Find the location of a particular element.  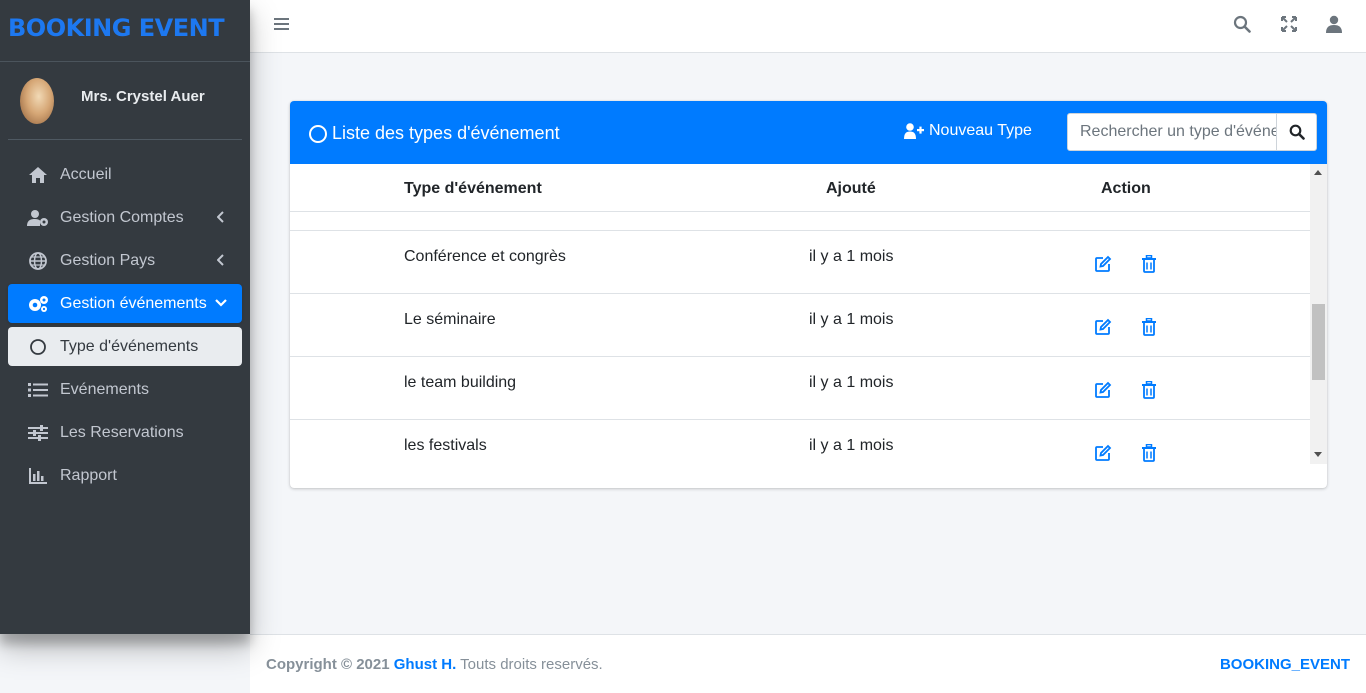

table-scrollbar is located at coordinates (1318, 314).